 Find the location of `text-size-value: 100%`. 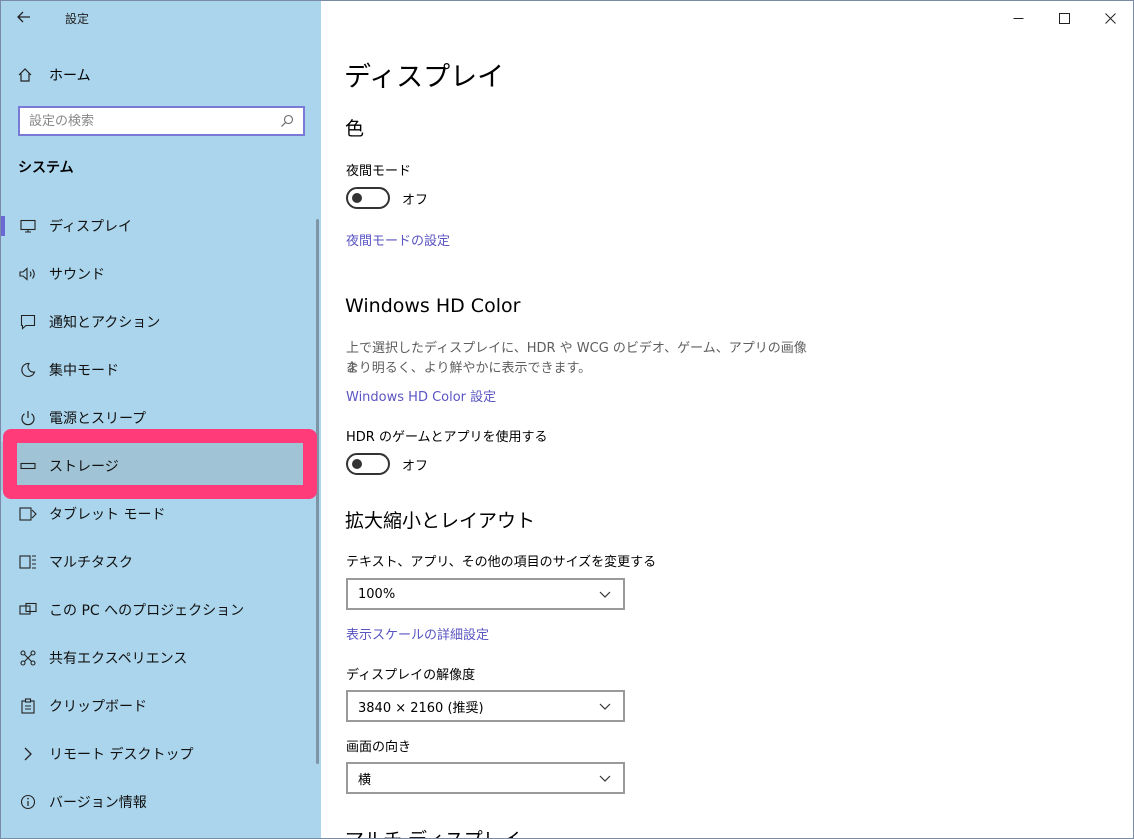

text-size-value: 100% is located at coordinates (377, 594).